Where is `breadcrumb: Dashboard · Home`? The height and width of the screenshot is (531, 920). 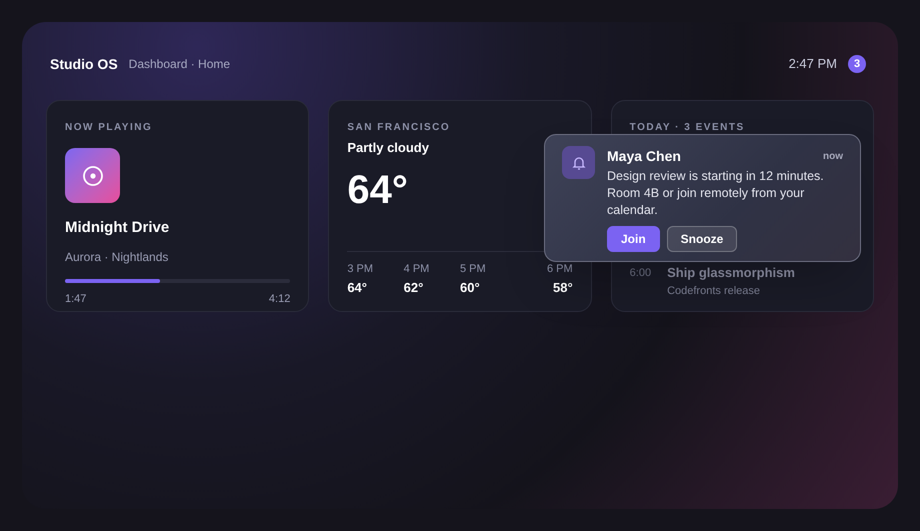
breadcrumb: Dashboard · Home is located at coordinates (179, 64).